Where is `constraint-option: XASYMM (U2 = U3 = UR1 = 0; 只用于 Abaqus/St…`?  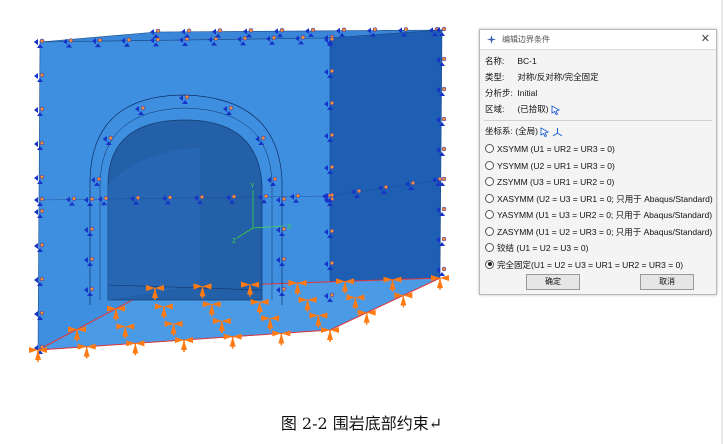
constraint-option: XASYMM (U2 = U3 = UR1 = 0; 只用于 Abaqus/St… is located at coordinates (599, 199).